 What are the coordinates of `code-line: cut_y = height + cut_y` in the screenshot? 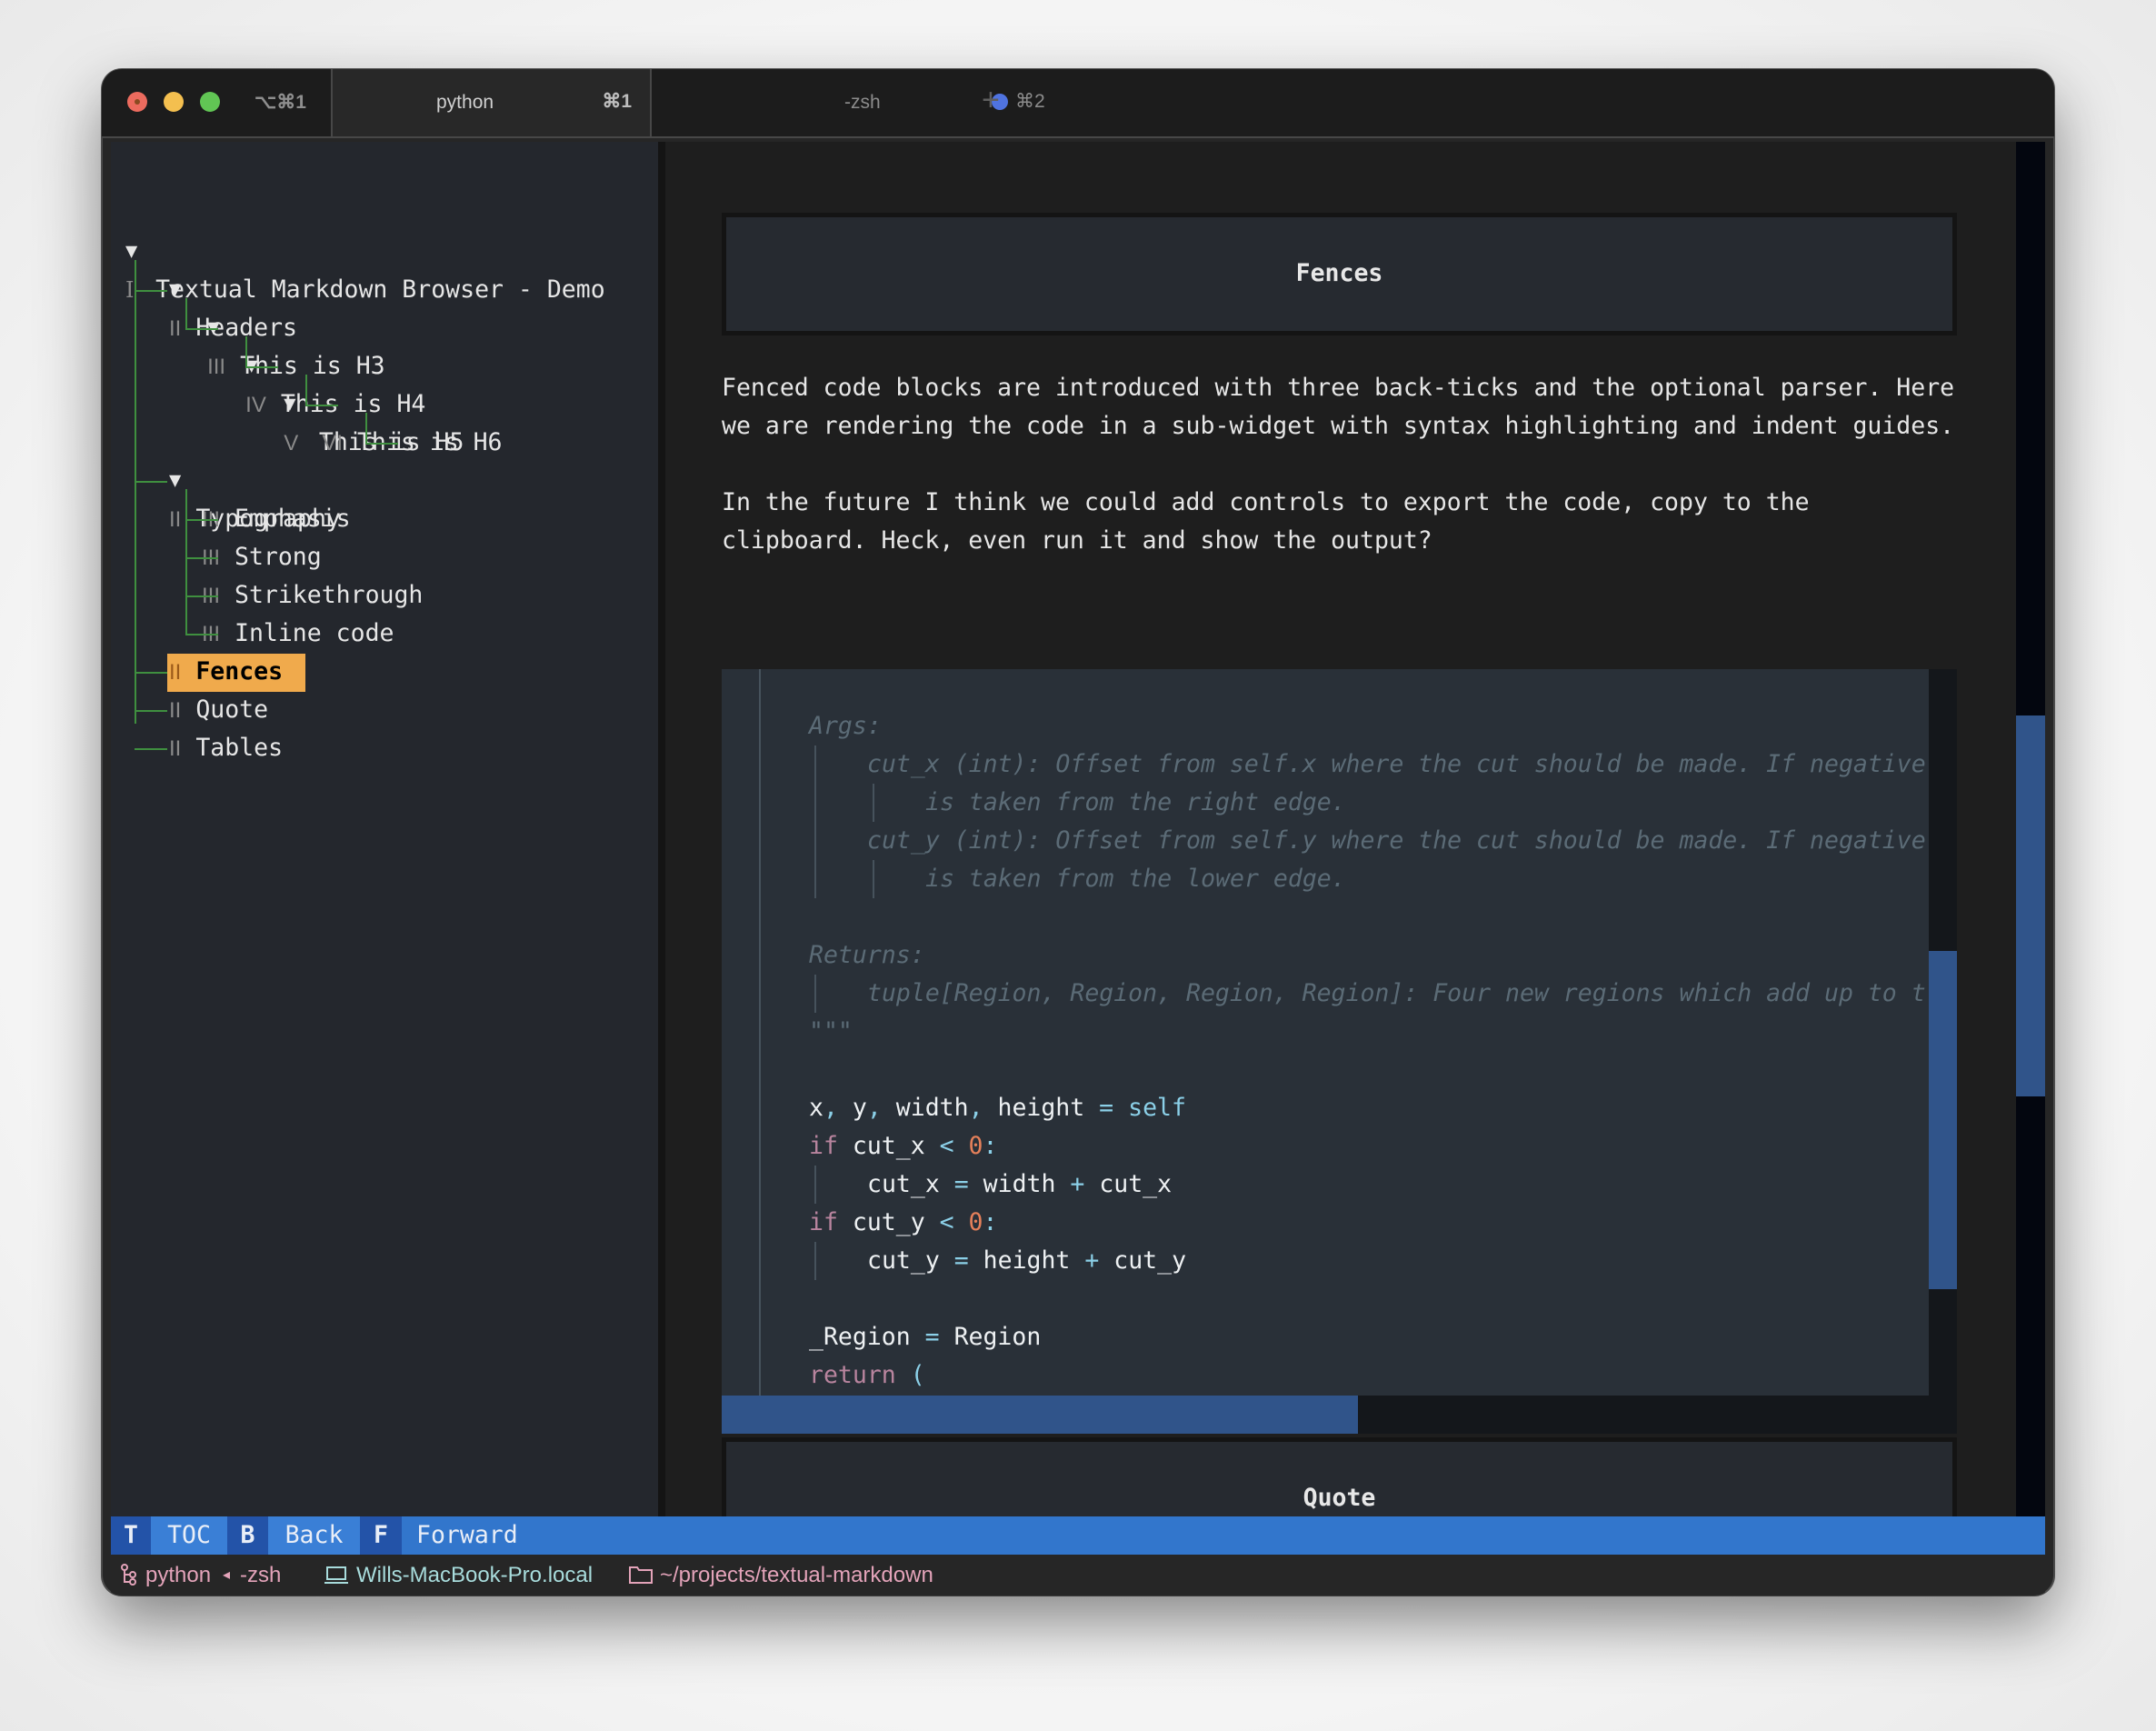 It's located at (1026, 1261).